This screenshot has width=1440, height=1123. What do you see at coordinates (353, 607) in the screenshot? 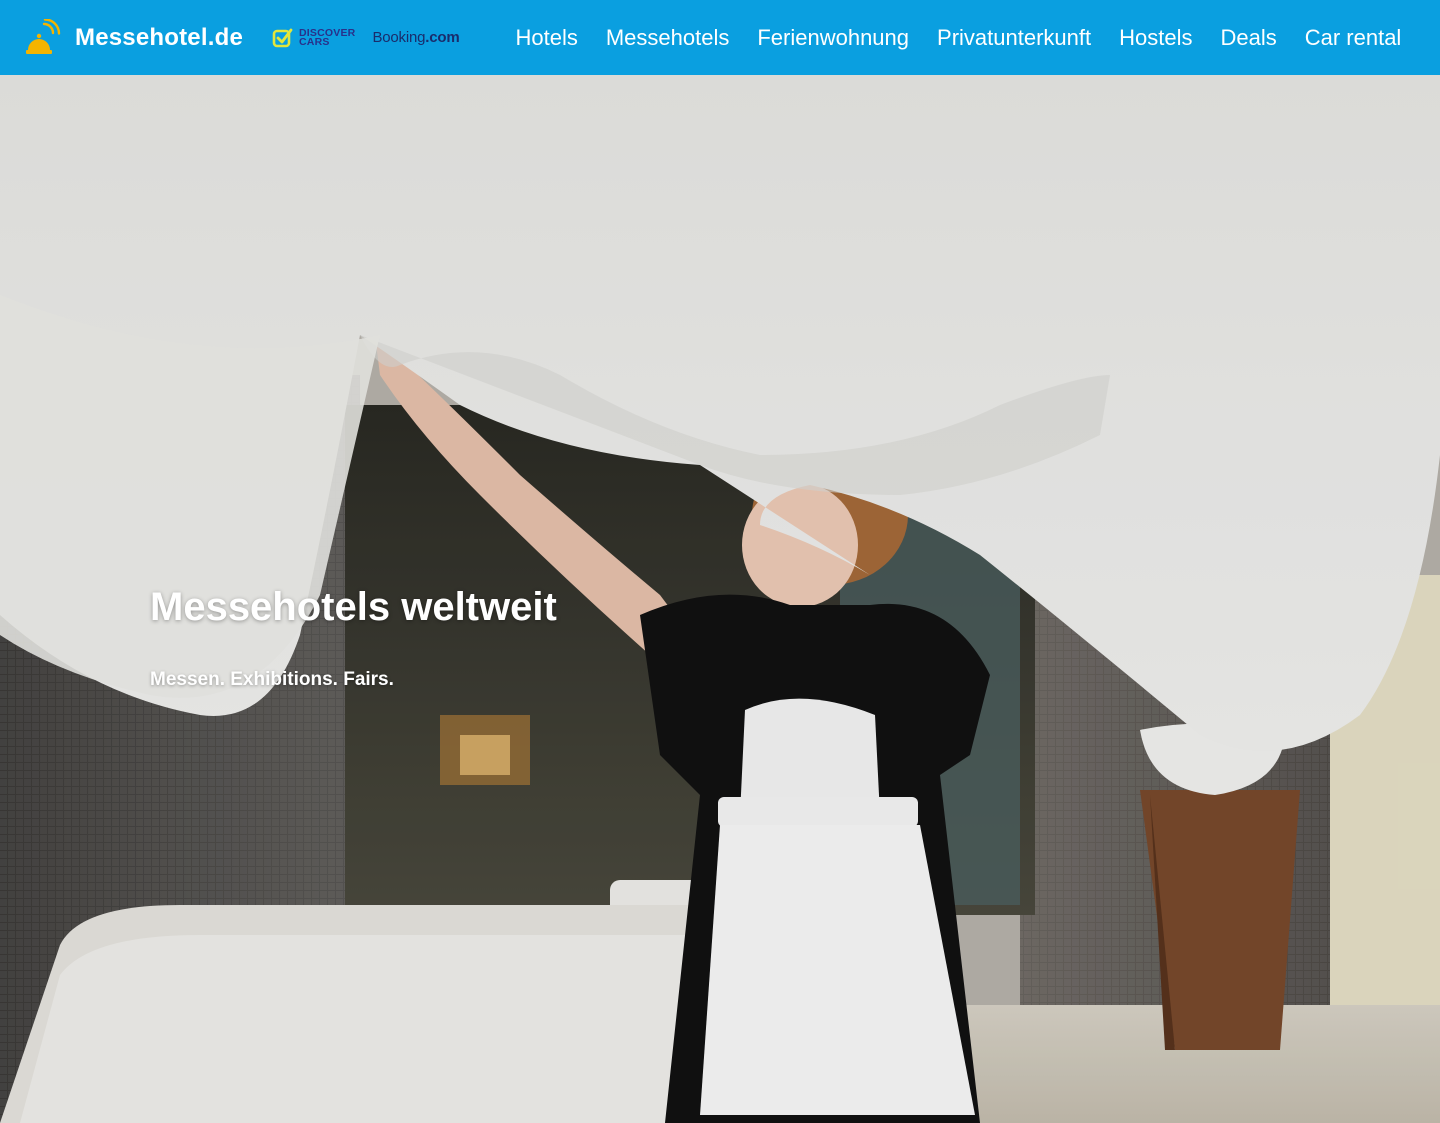
I see `hero-title: Messehotels weltweit` at bounding box center [353, 607].